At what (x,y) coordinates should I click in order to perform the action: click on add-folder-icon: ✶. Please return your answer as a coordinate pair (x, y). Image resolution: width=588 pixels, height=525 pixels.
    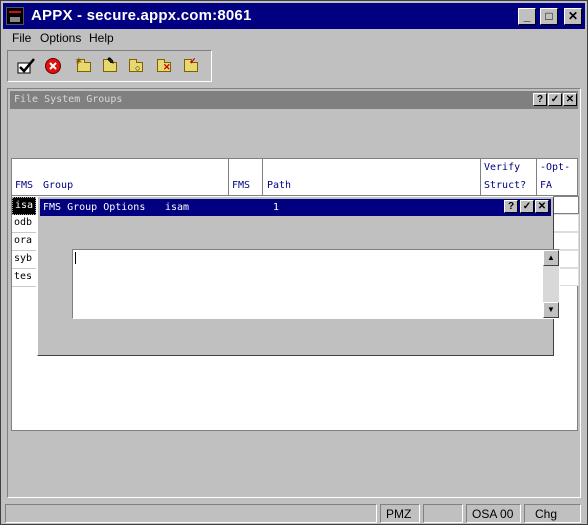
    Looking at the image, I should click on (85, 66).